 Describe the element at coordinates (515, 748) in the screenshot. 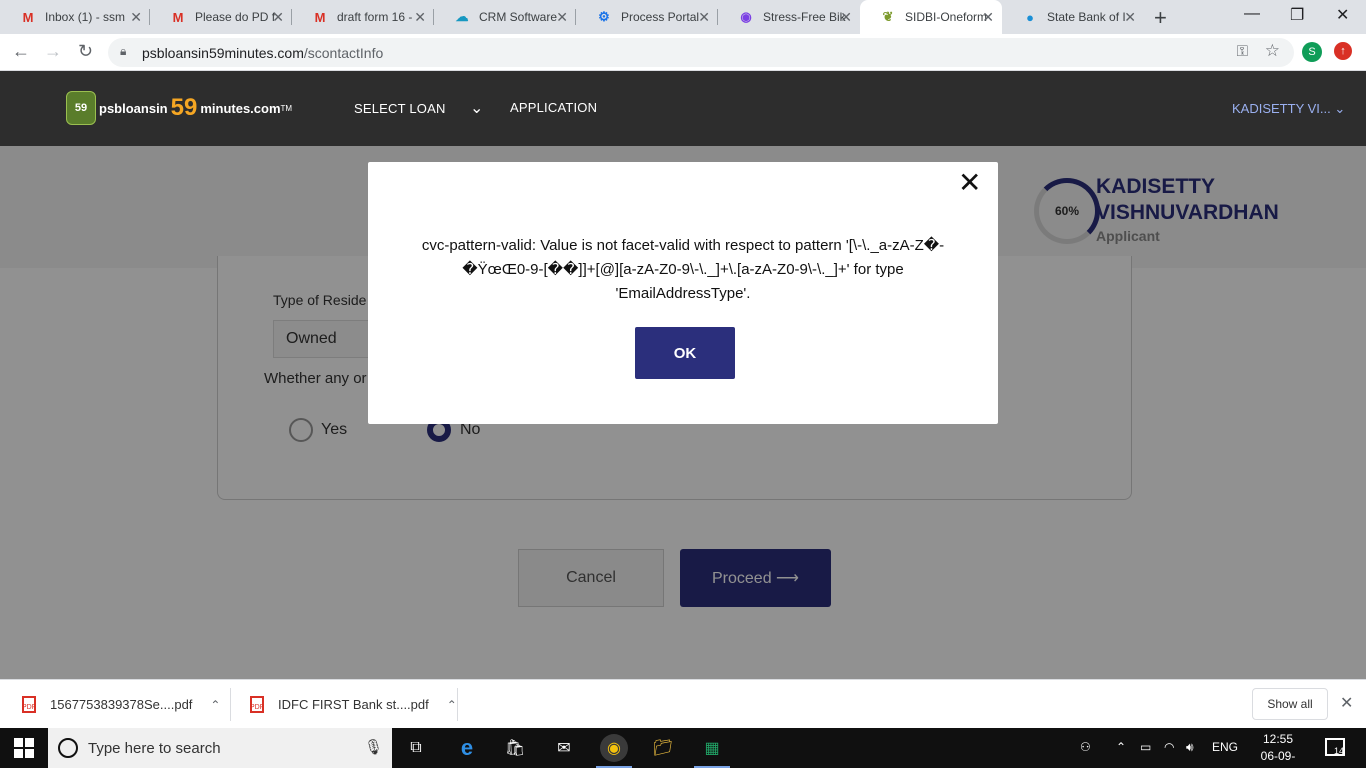

I see `store-icon: 🛍︎` at that location.